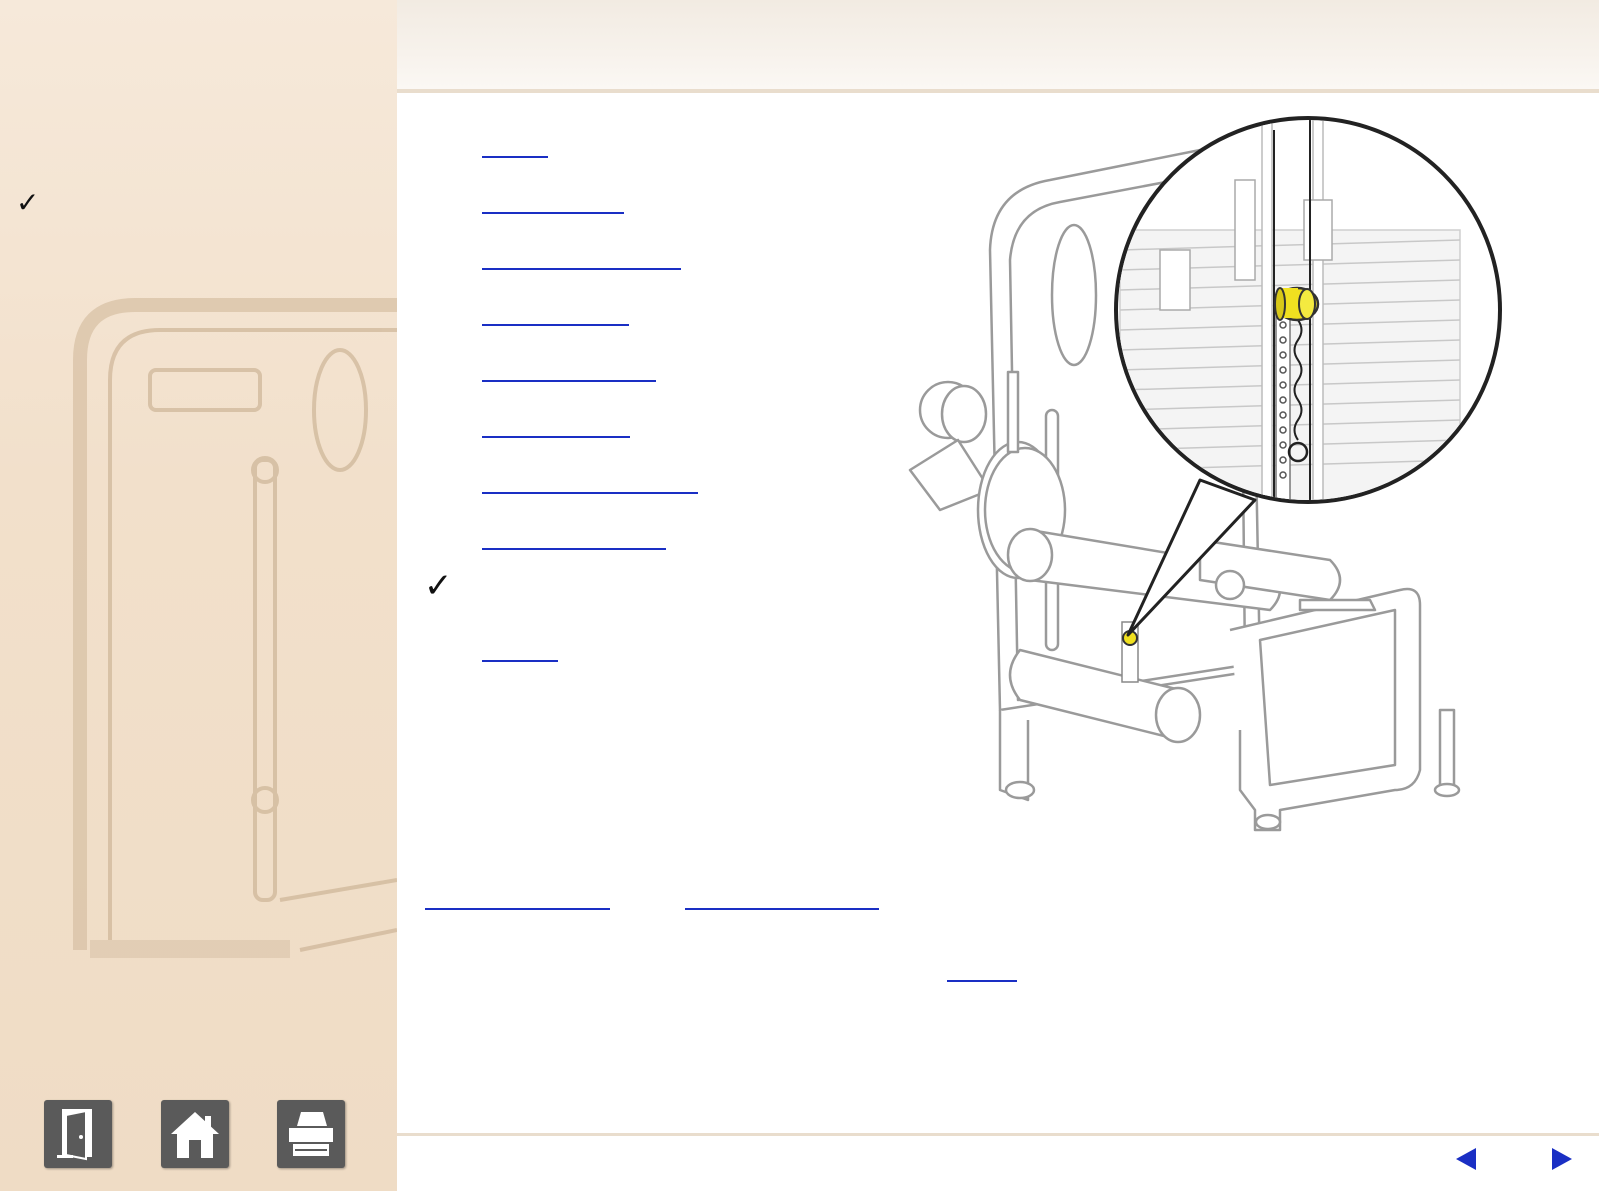  Describe the element at coordinates (998, 91) in the screenshot. I see `header-divider` at that location.